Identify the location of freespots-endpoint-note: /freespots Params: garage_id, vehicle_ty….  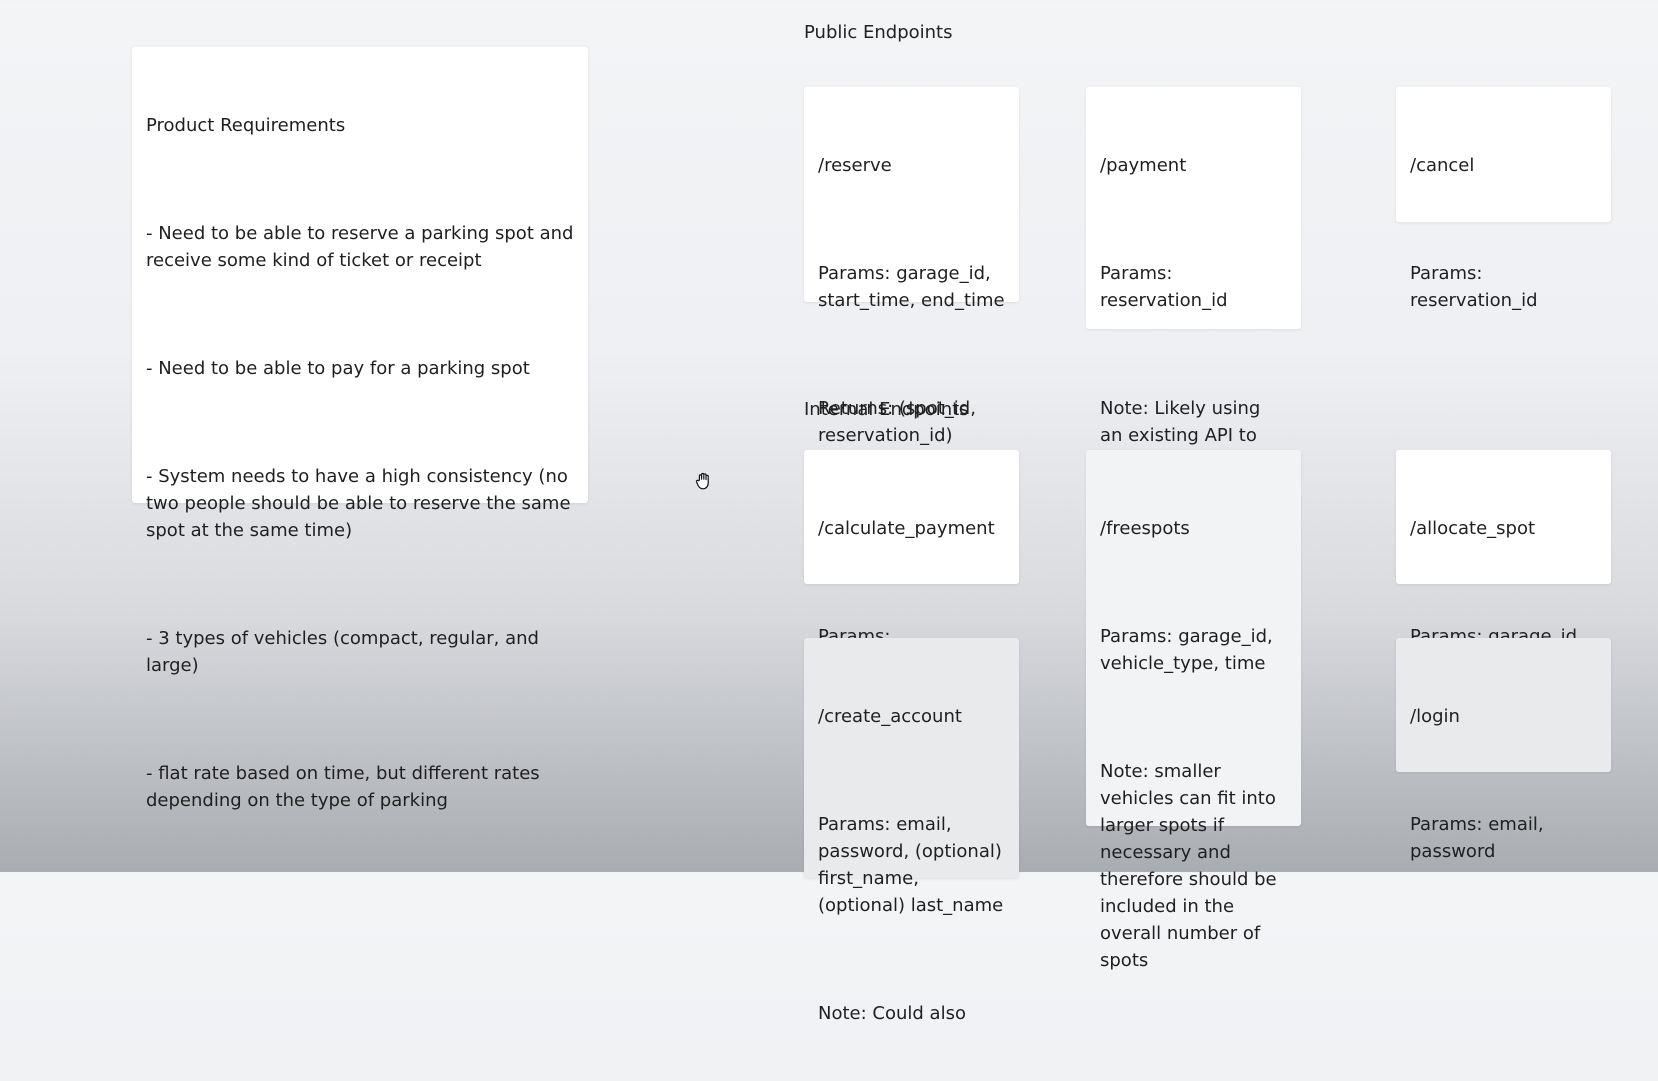
(1193, 710).